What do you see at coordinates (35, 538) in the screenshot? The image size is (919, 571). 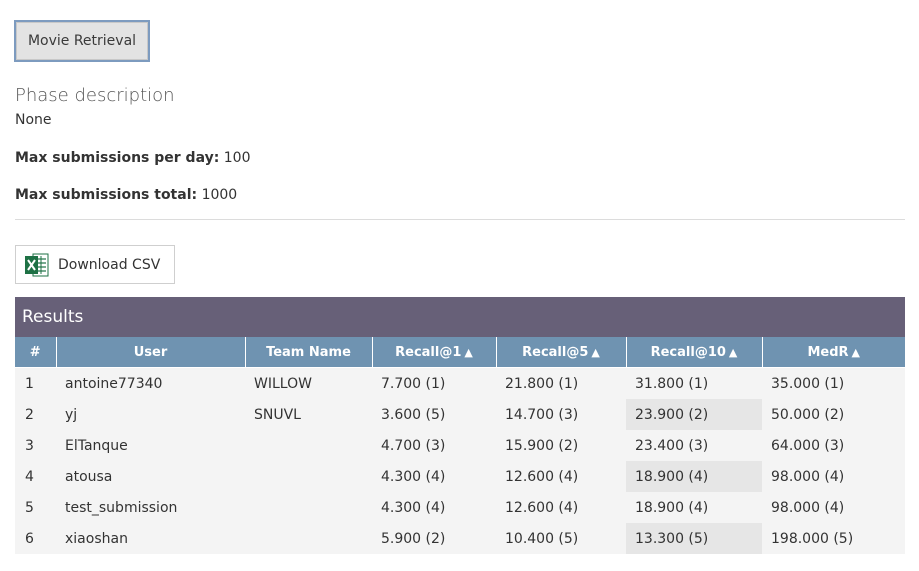 I see `rank-cell: 6` at bounding box center [35, 538].